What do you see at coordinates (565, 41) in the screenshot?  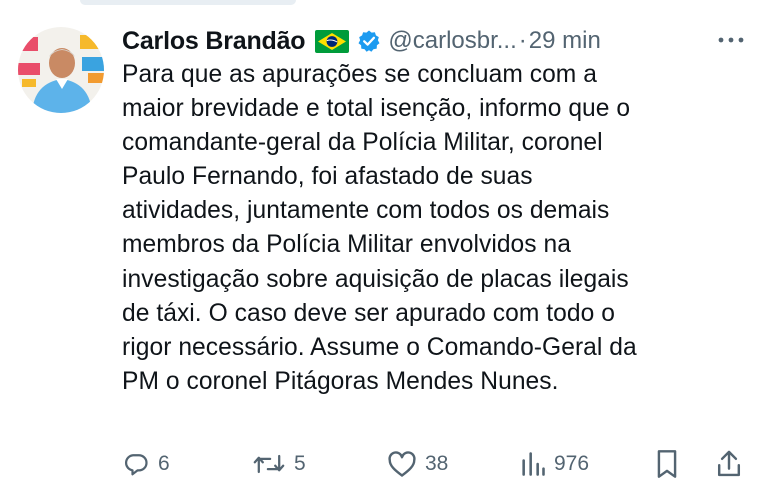 I see `timestamp: 29 min` at bounding box center [565, 41].